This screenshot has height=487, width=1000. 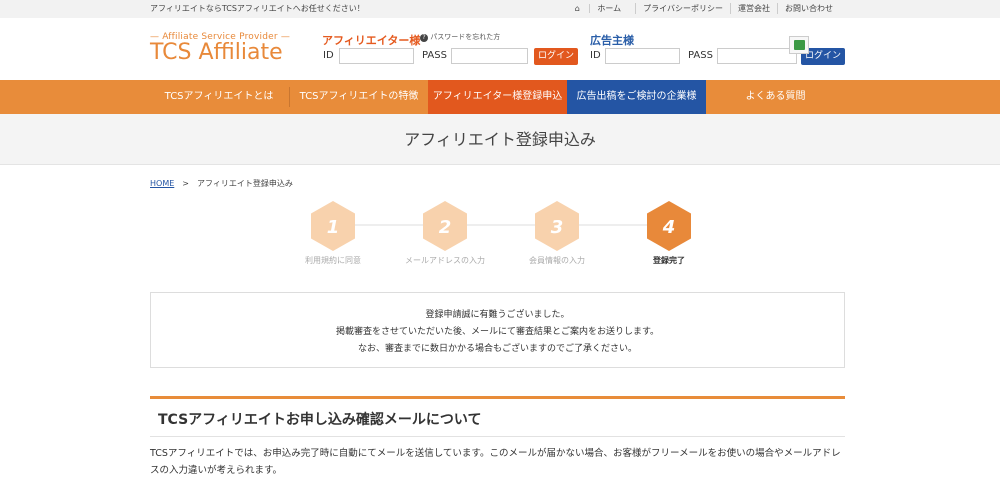 What do you see at coordinates (808, 8) in the screenshot?
I see `top-link-contact: お問い合わせ` at bounding box center [808, 8].